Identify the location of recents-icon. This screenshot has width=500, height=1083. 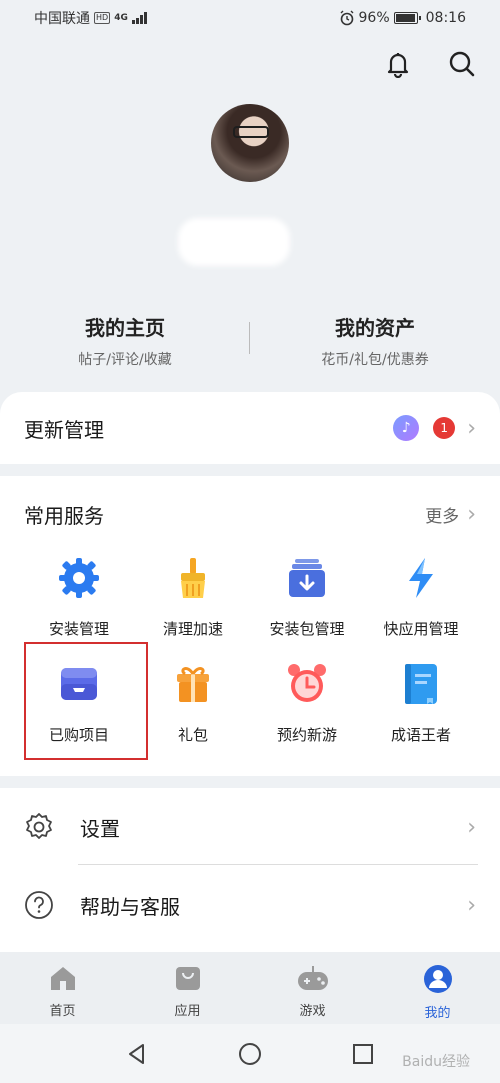
(363, 1054).